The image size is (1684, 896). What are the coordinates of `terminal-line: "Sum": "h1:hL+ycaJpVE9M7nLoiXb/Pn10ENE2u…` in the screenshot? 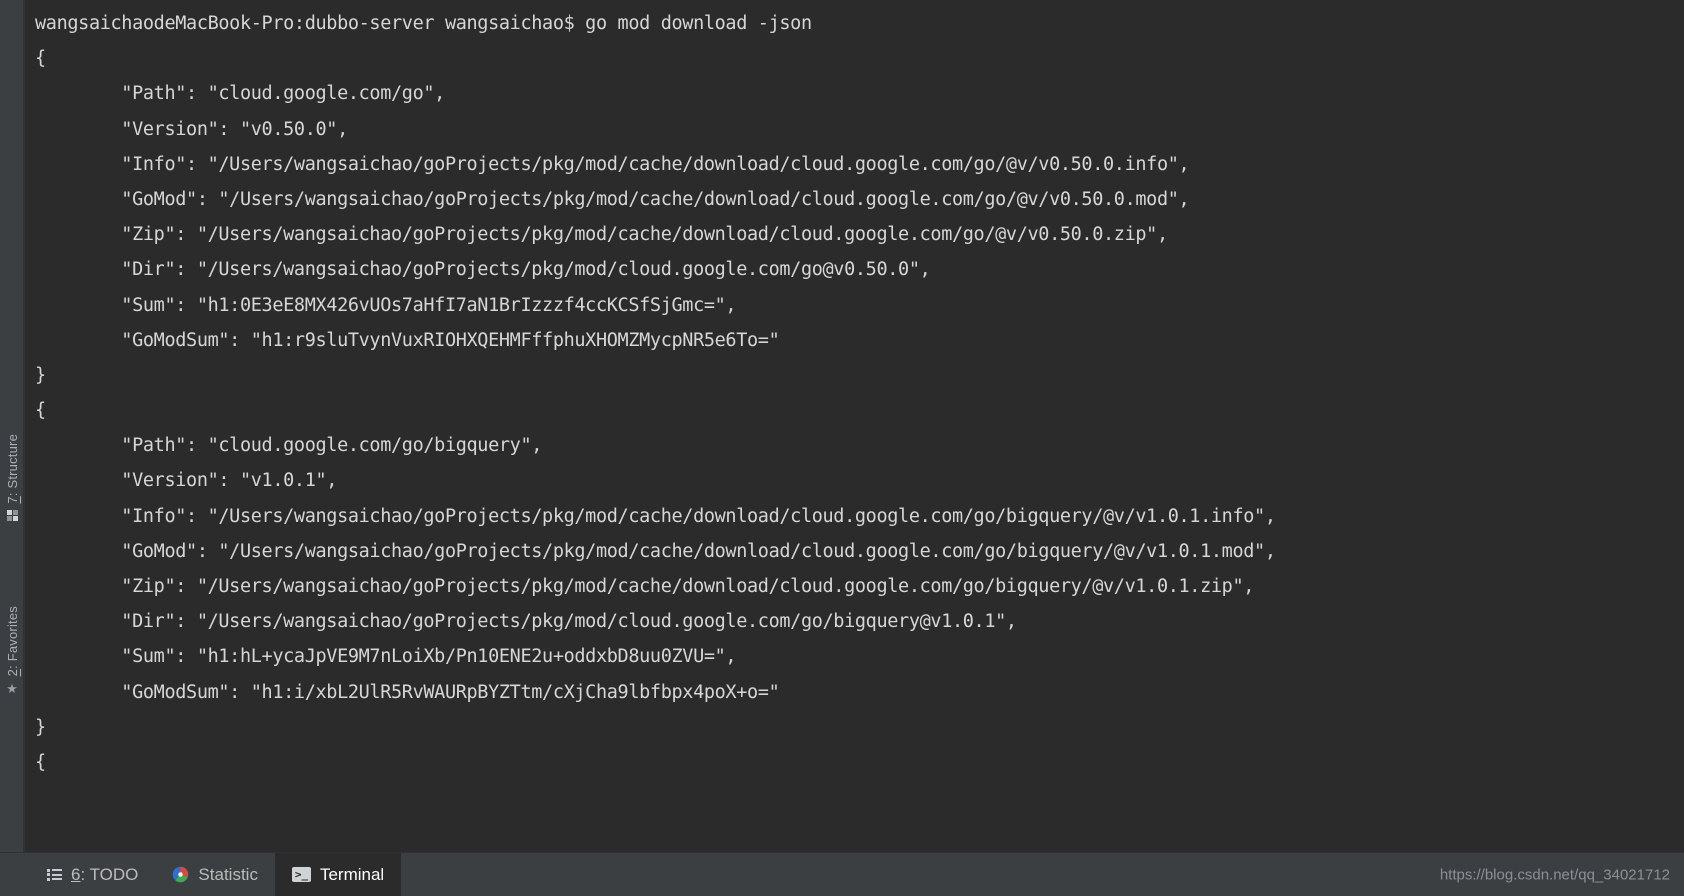 It's located at (386, 657).